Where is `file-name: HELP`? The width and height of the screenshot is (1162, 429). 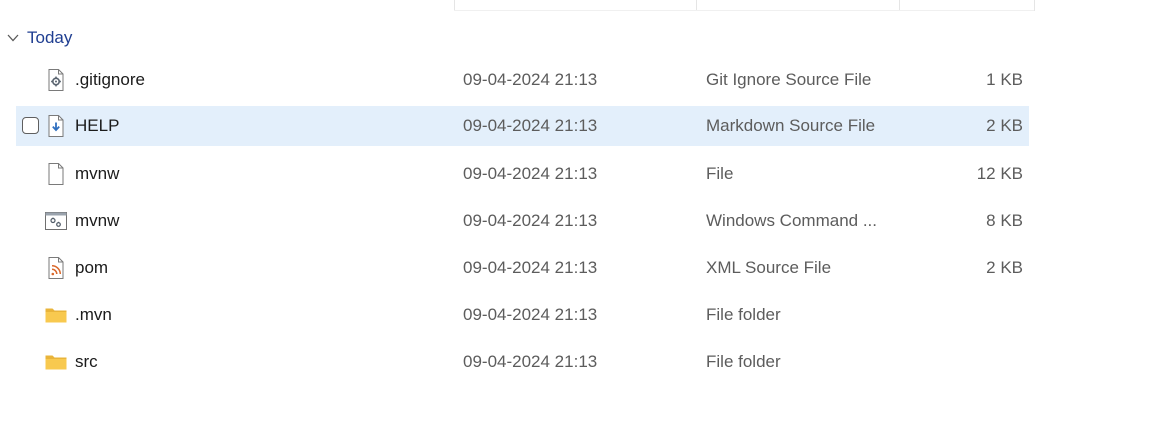
file-name: HELP is located at coordinates (97, 125).